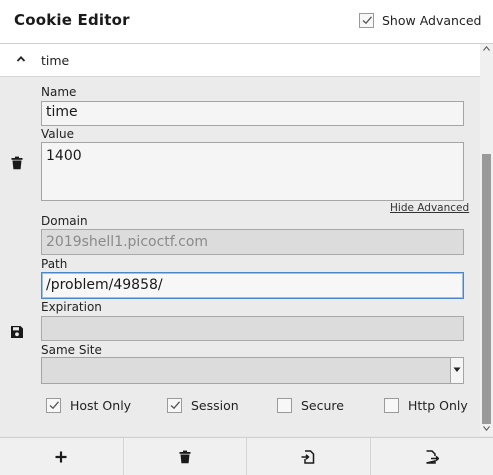 This screenshot has width=493, height=475. Describe the element at coordinates (72, 20) in the screenshot. I see `app-title: Cookie Editor` at that location.